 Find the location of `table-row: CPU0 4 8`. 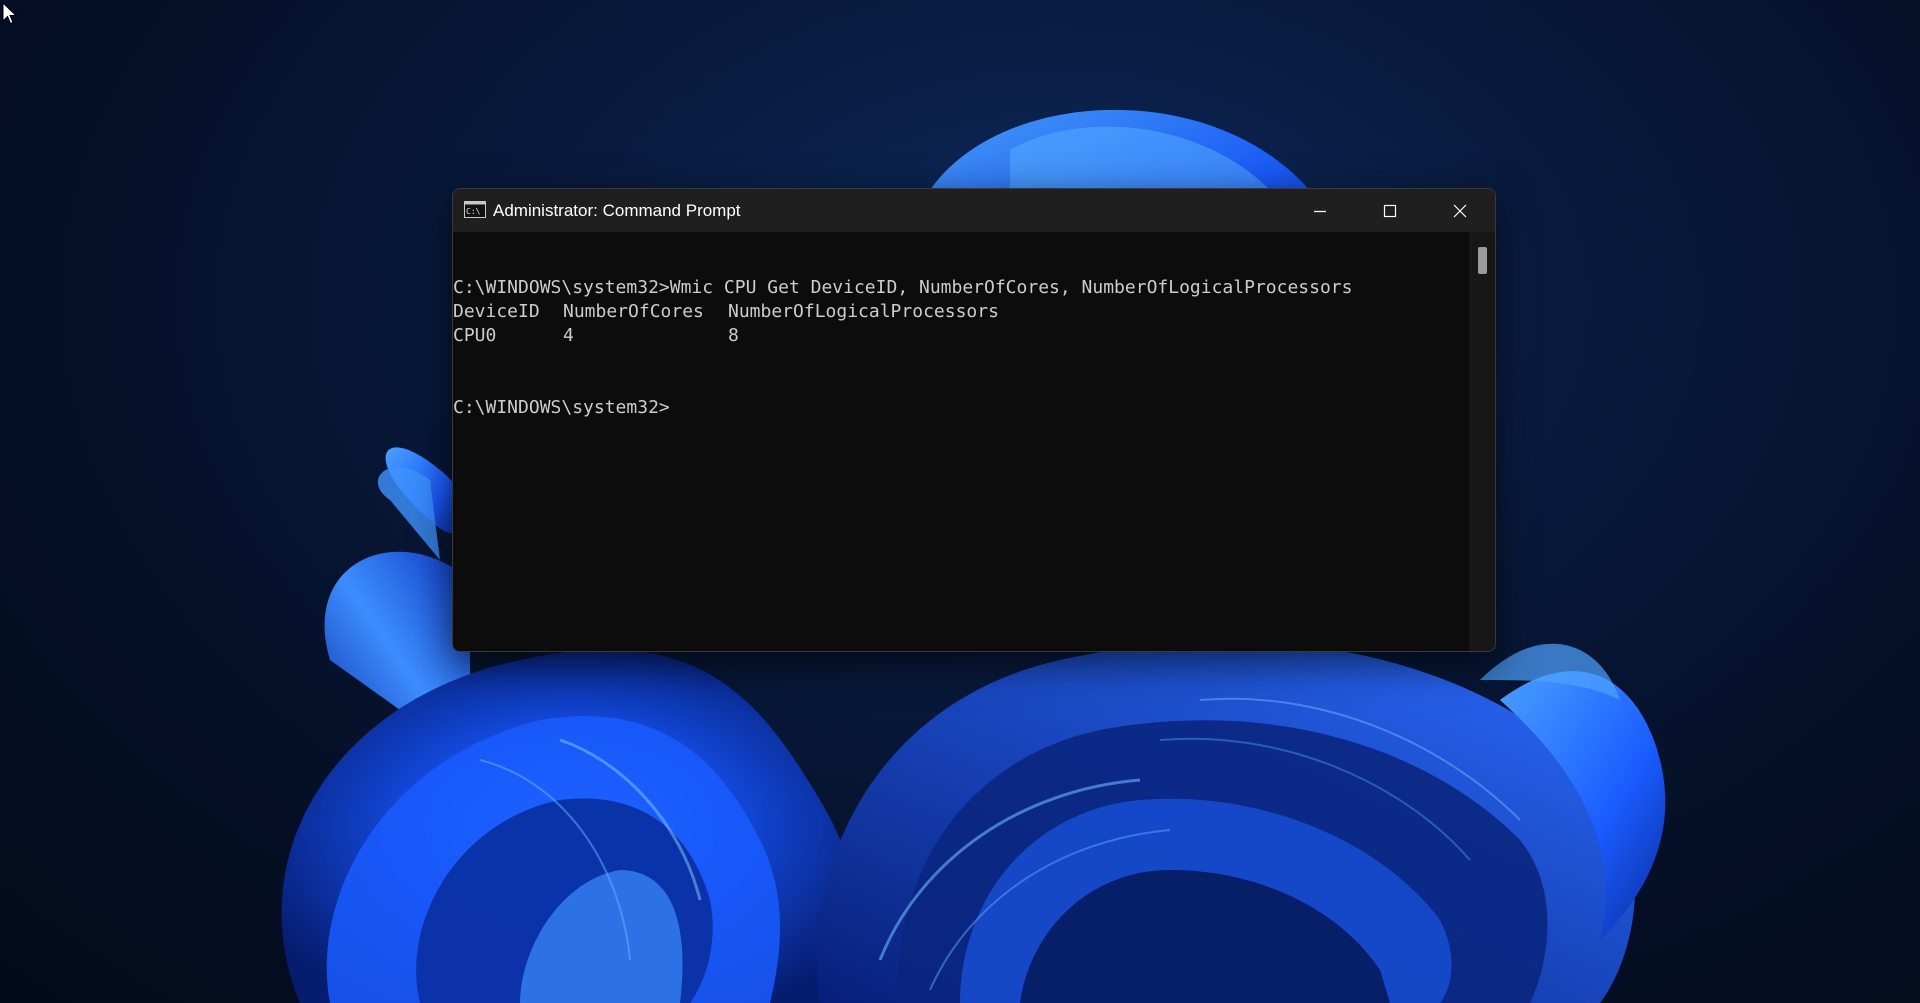

table-row: CPU0 4 8 is located at coordinates (953, 336).